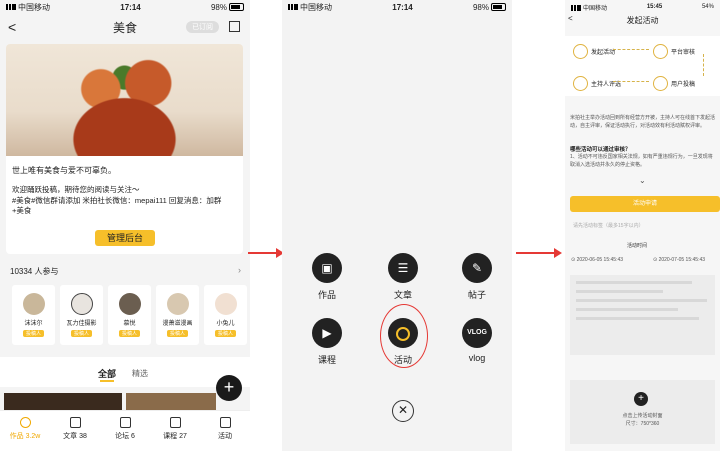  What do you see at coordinates (76, 189) in the screenshot?
I see `intro-line-2: 欢迎踊跃投稿，期待您的阅读与关注～` at bounding box center [76, 189].